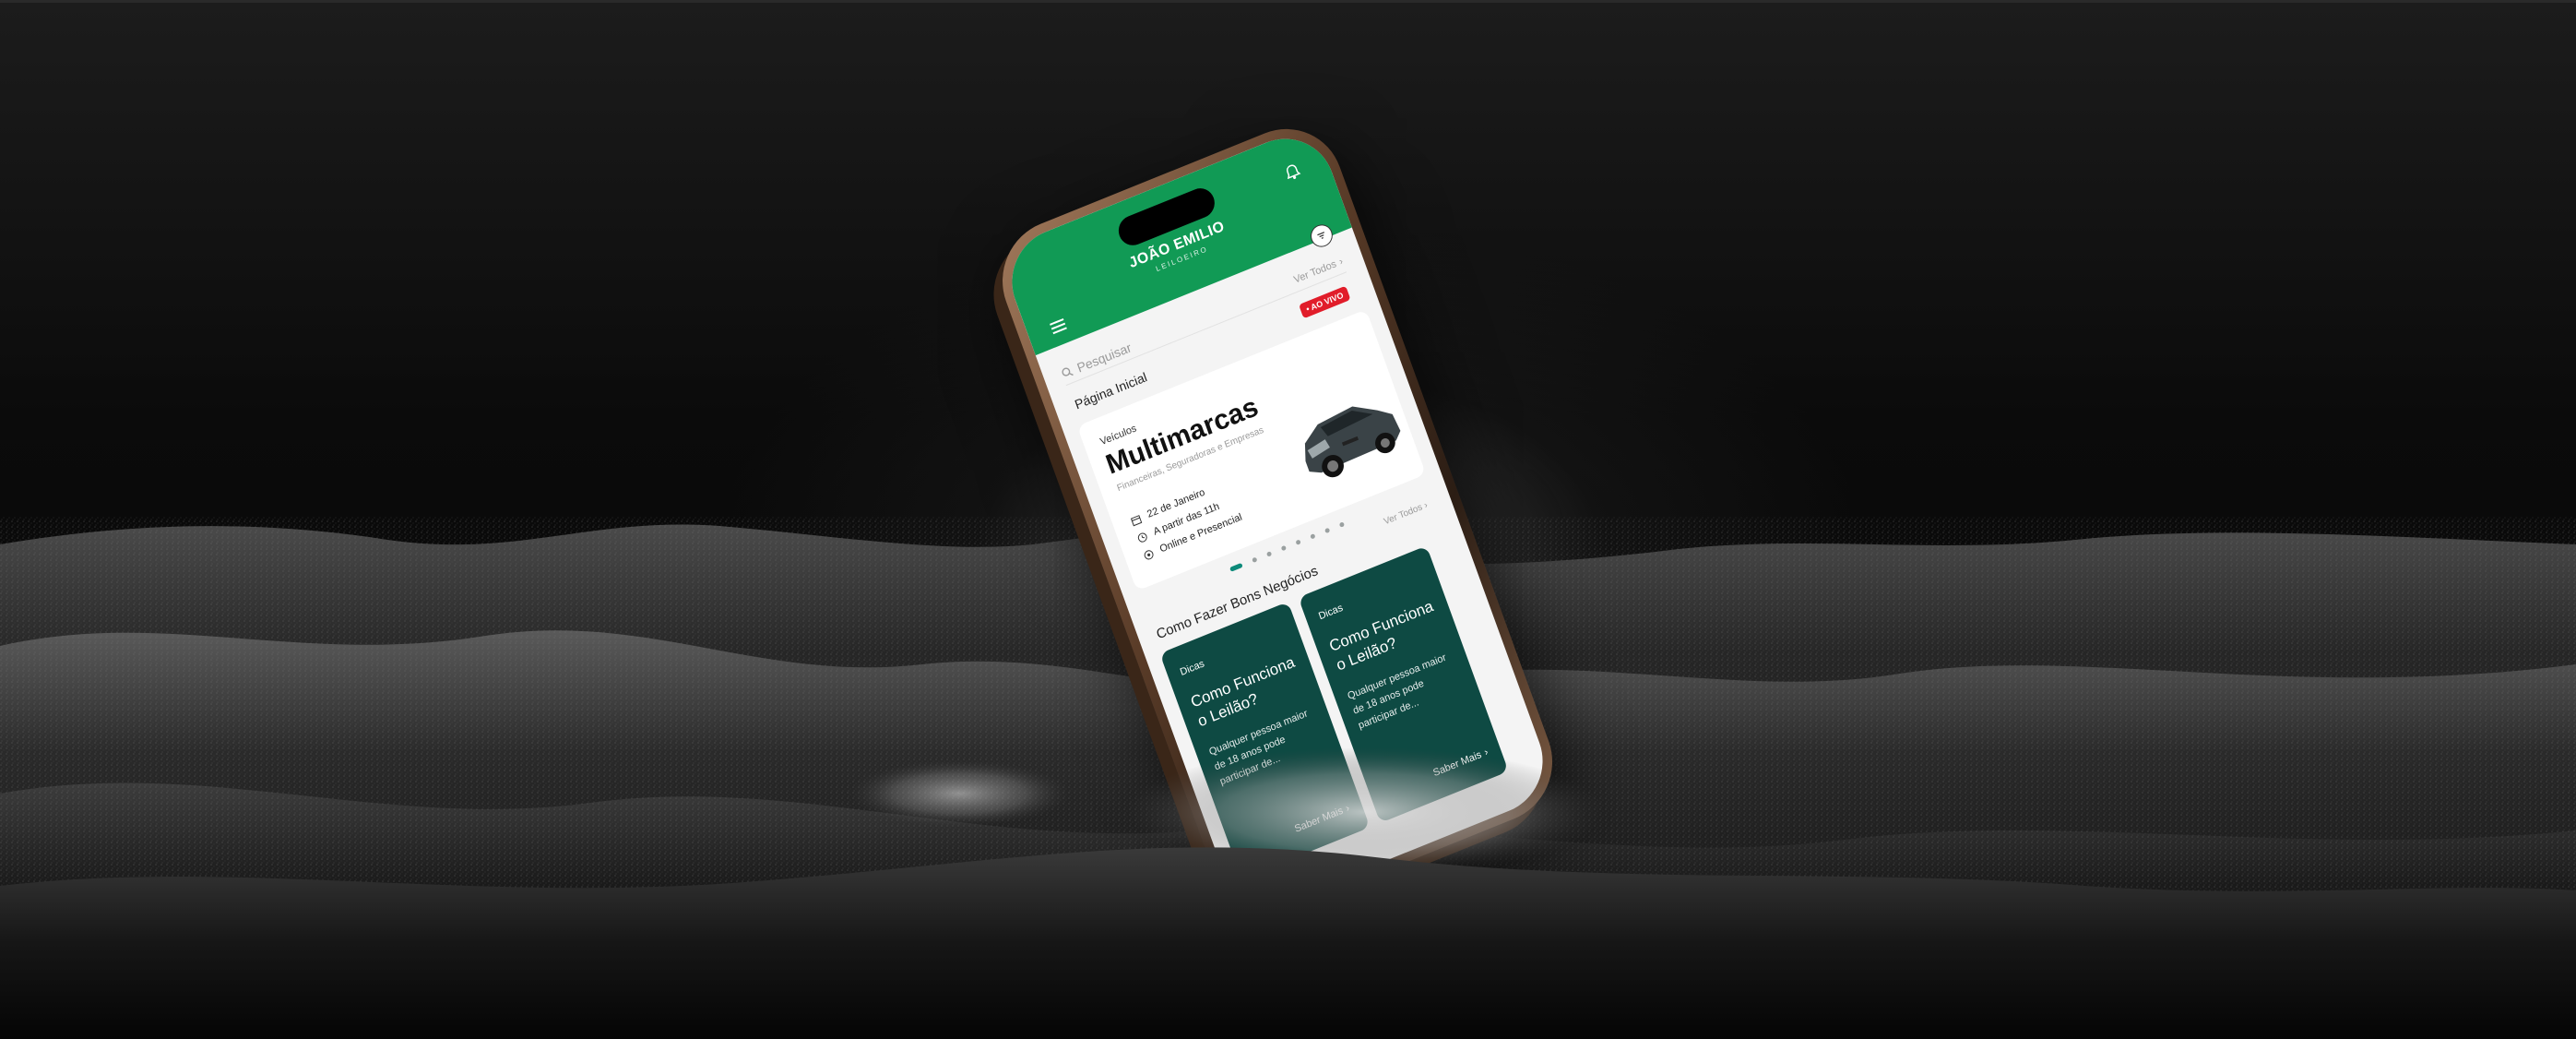  I want to click on notifications-button, so click(1292, 172).